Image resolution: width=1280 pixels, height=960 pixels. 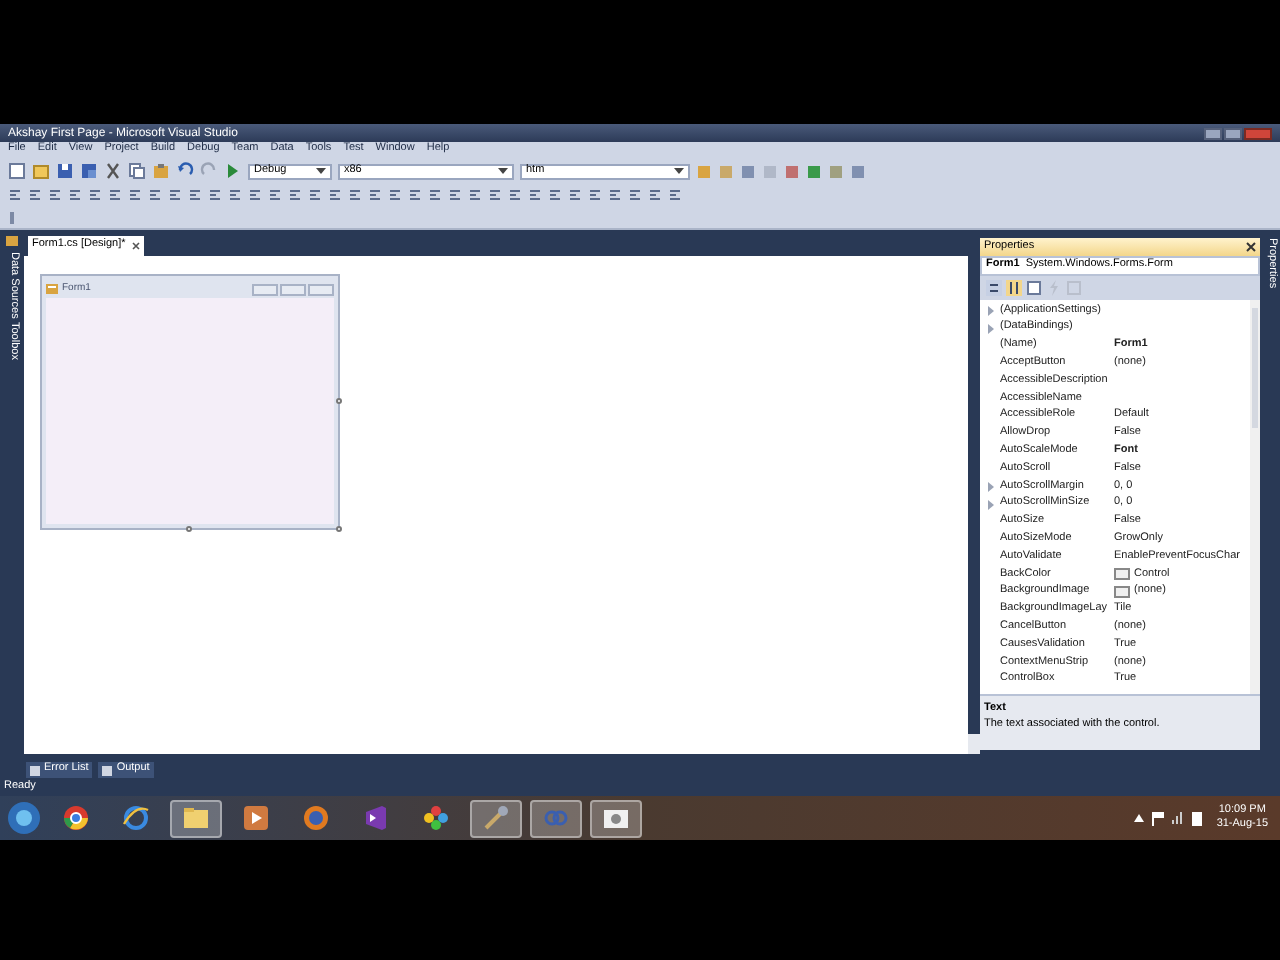 What do you see at coordinates (994, 288) in the screenshot?
I see `categorized-icon` at bounding box center [994, 288].